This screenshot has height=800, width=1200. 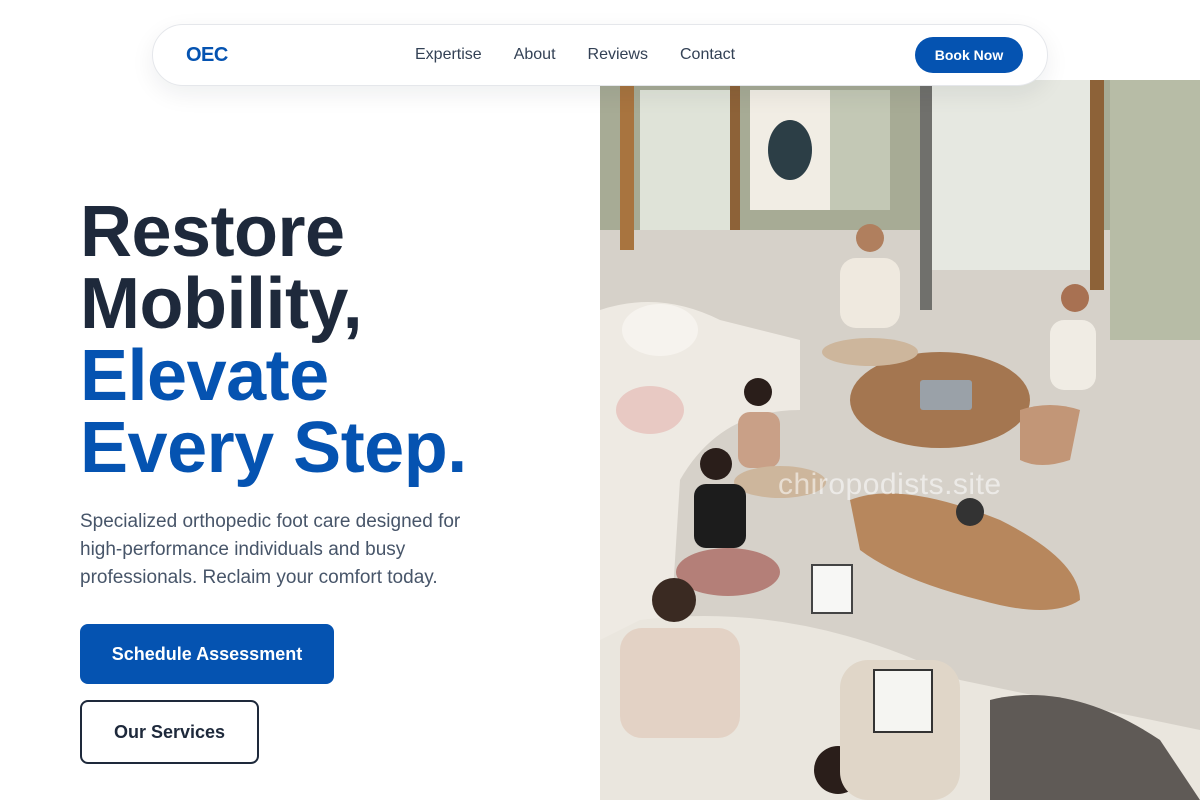 I want to click on hero-title-line-4: Every Step., so click(x=273, y=448).